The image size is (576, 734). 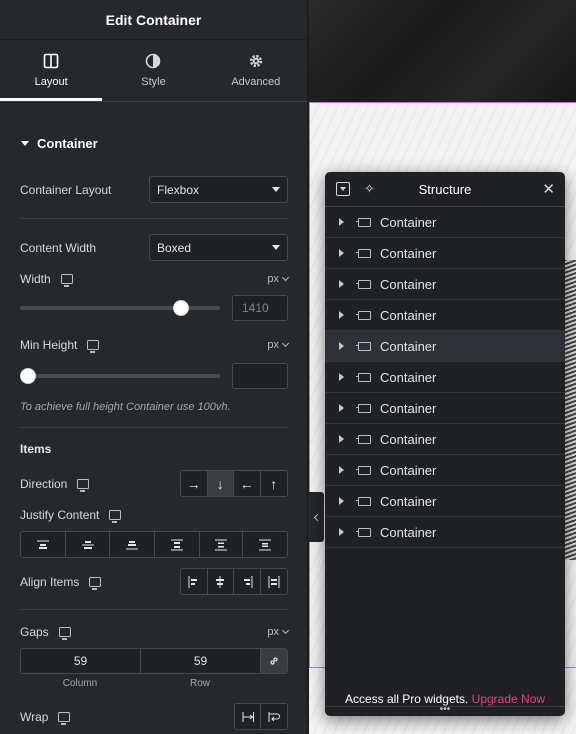 I want to click on dropdown-icon, so click(x=343, y=189).